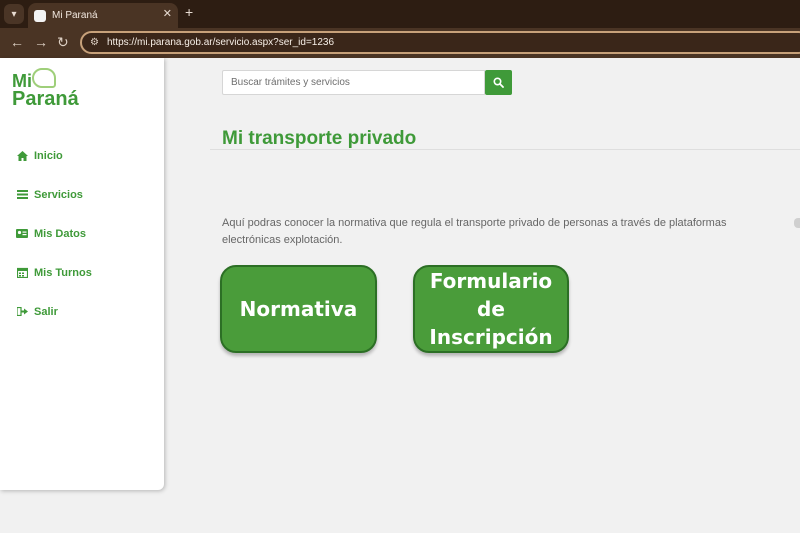 The image size is (800, 533). What do you see at coordinates (63, 272) in the screenshot?
I see `sidebar-item-label: Mis Turnos` at bounding box center [63, 272].